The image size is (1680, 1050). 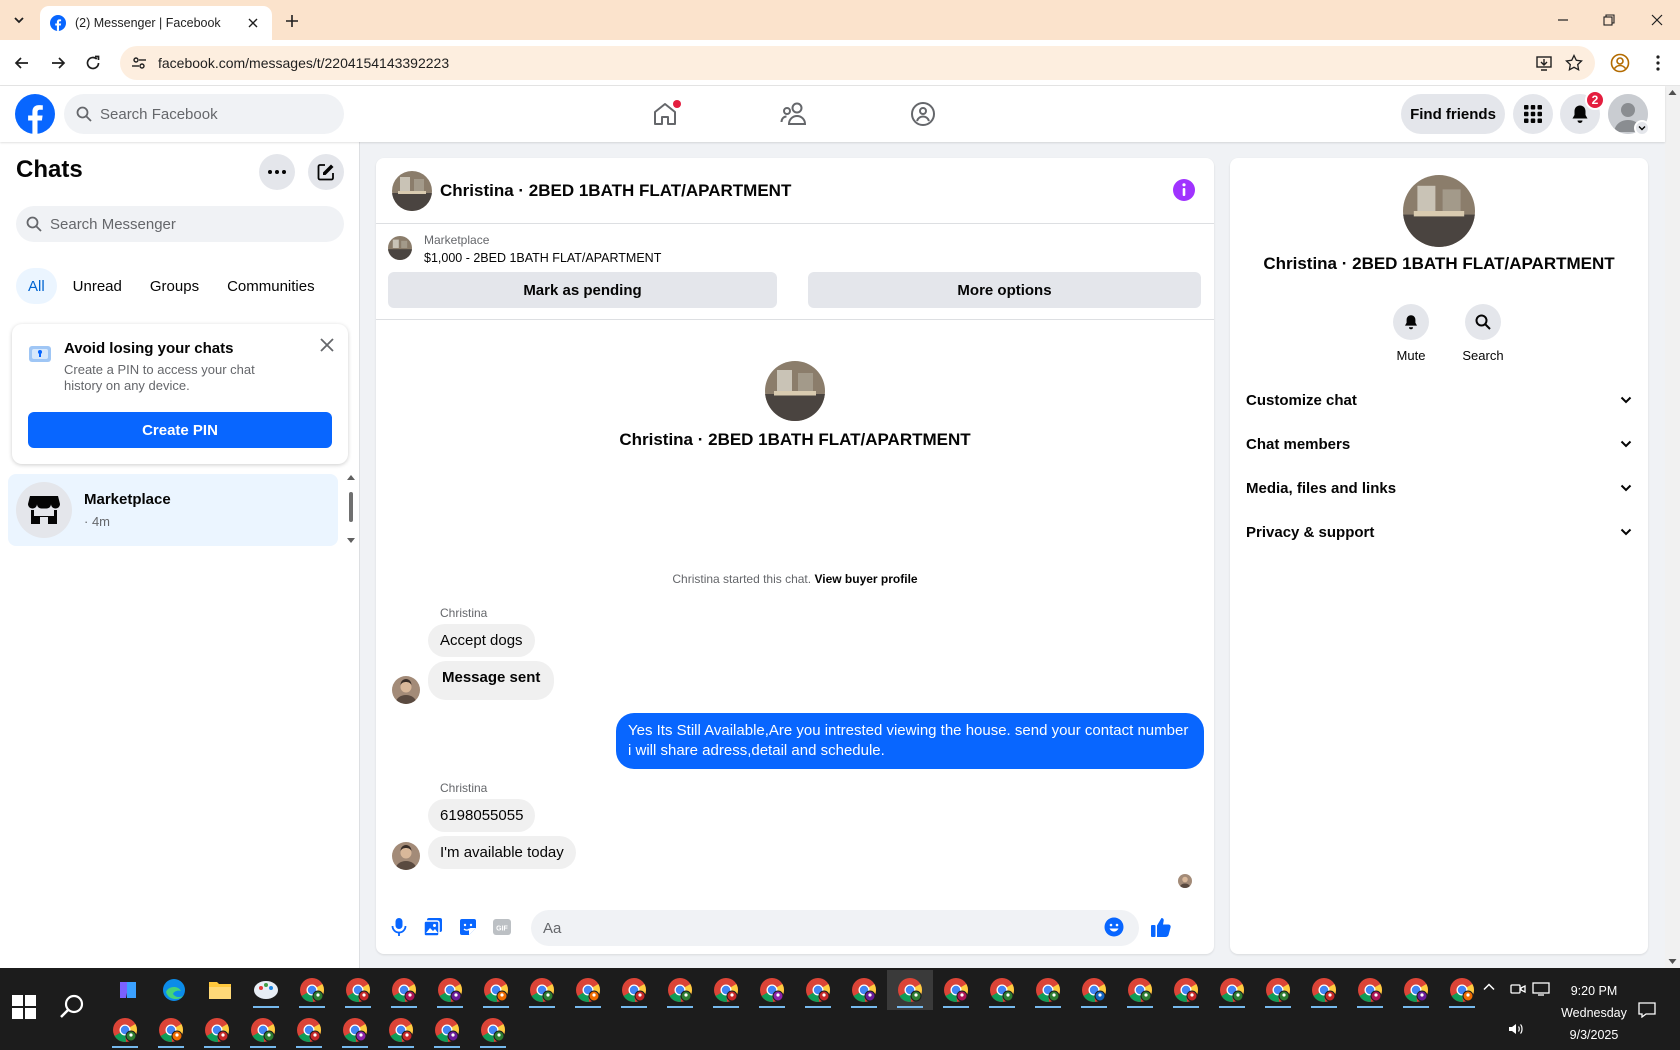 I want to click on browser-profile-icon, so click(x=1620, y=63).